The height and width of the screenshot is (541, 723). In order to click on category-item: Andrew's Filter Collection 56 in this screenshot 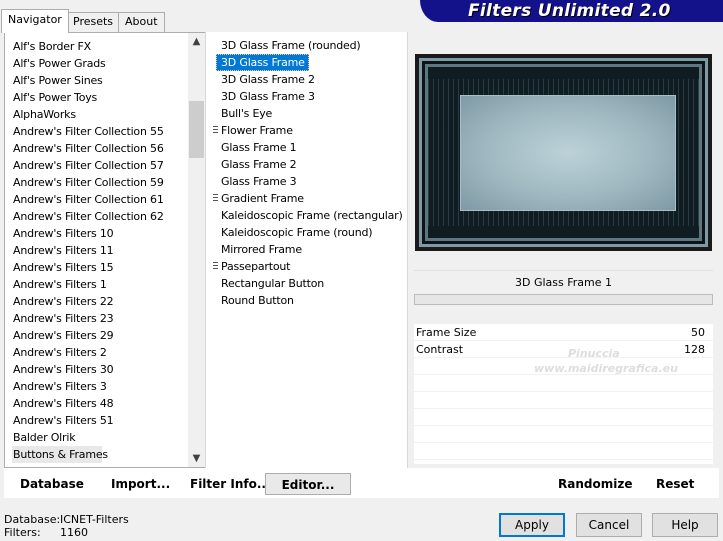, I will do `click(102, 148)`.